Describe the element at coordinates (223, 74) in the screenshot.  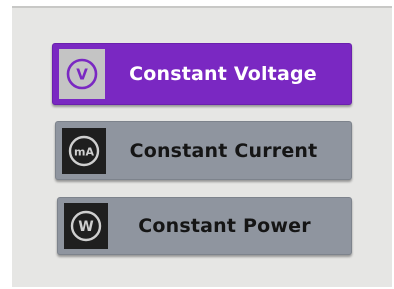
I see `constant-voltage-label: Constant Voltage` at that location.